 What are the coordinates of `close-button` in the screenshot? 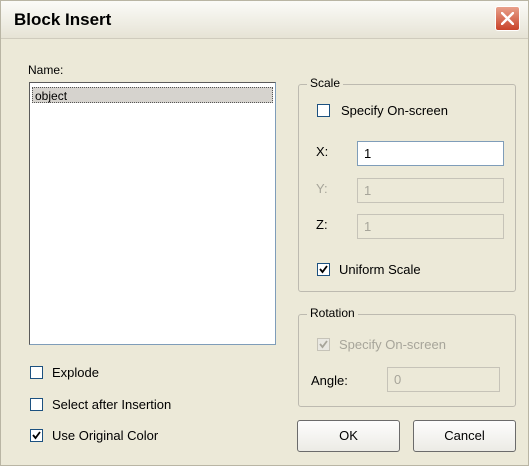 It's located at (507, 18).